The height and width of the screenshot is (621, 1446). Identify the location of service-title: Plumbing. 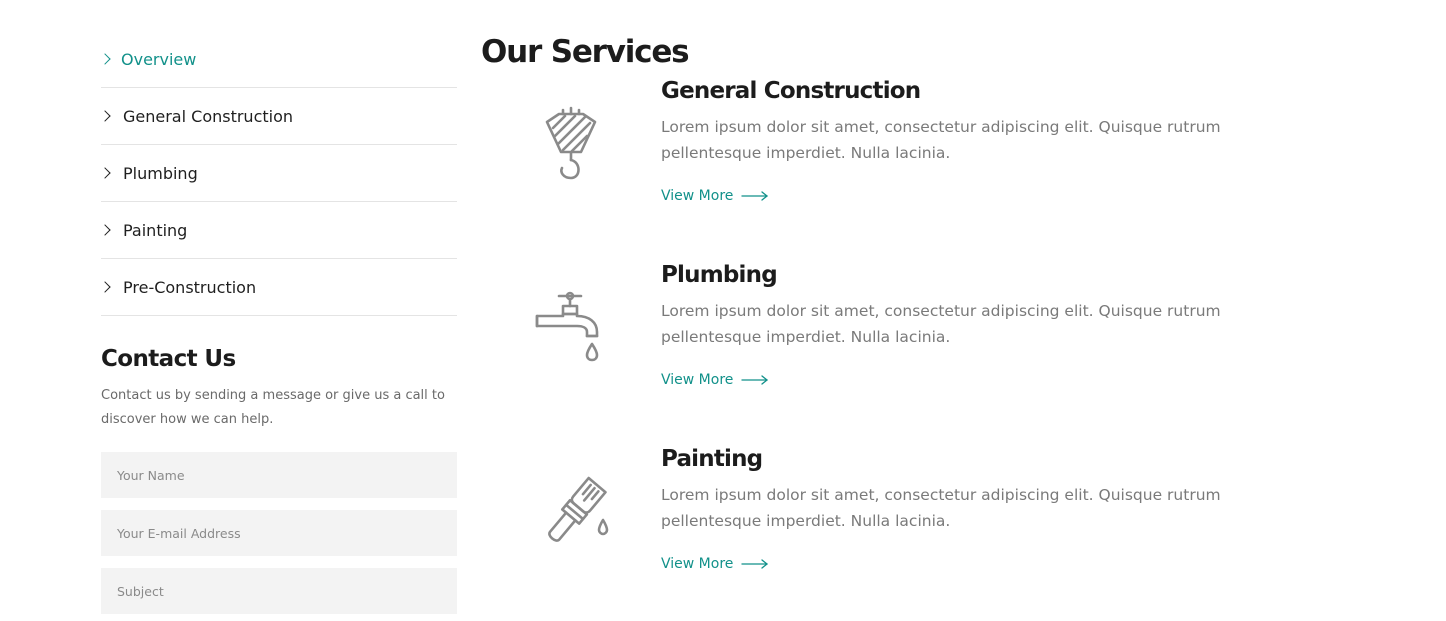
(719, 275).